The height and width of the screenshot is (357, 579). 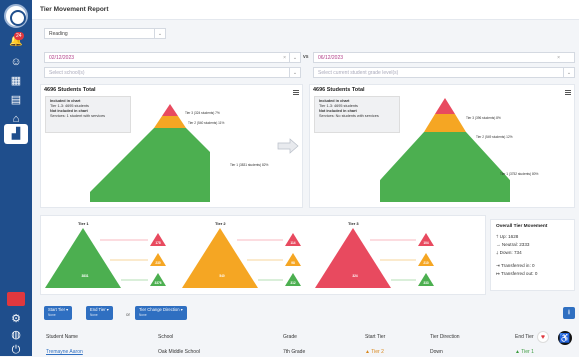 What do you see at coordinates (426, 263) in the screenshot?
I see `flow-out-value: 210` at bounding box center [426, 263].